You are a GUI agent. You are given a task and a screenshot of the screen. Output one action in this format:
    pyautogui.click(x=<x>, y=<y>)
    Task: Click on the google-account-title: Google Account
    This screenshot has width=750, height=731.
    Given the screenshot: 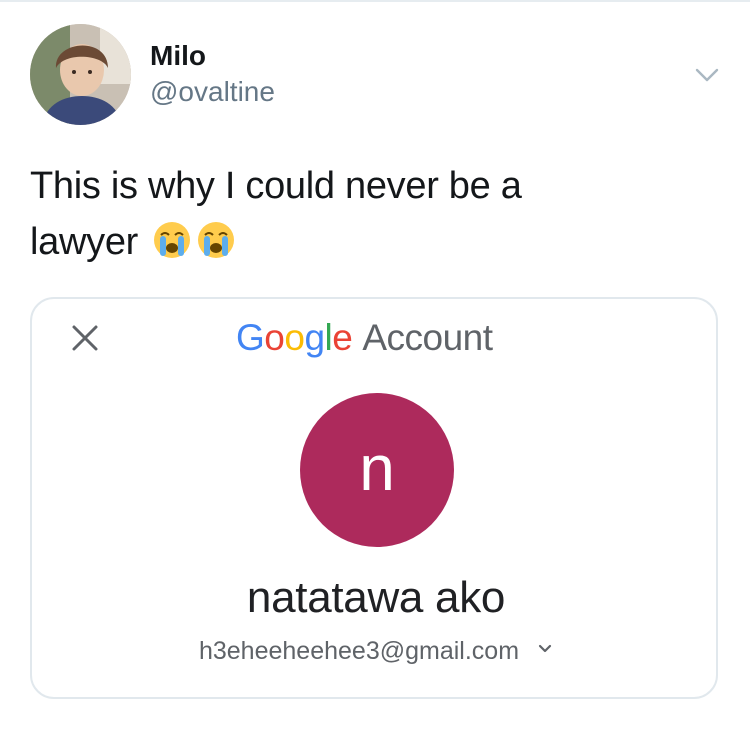 What is the action you would take?
    pyautogui.click(x=364, y=338)
    